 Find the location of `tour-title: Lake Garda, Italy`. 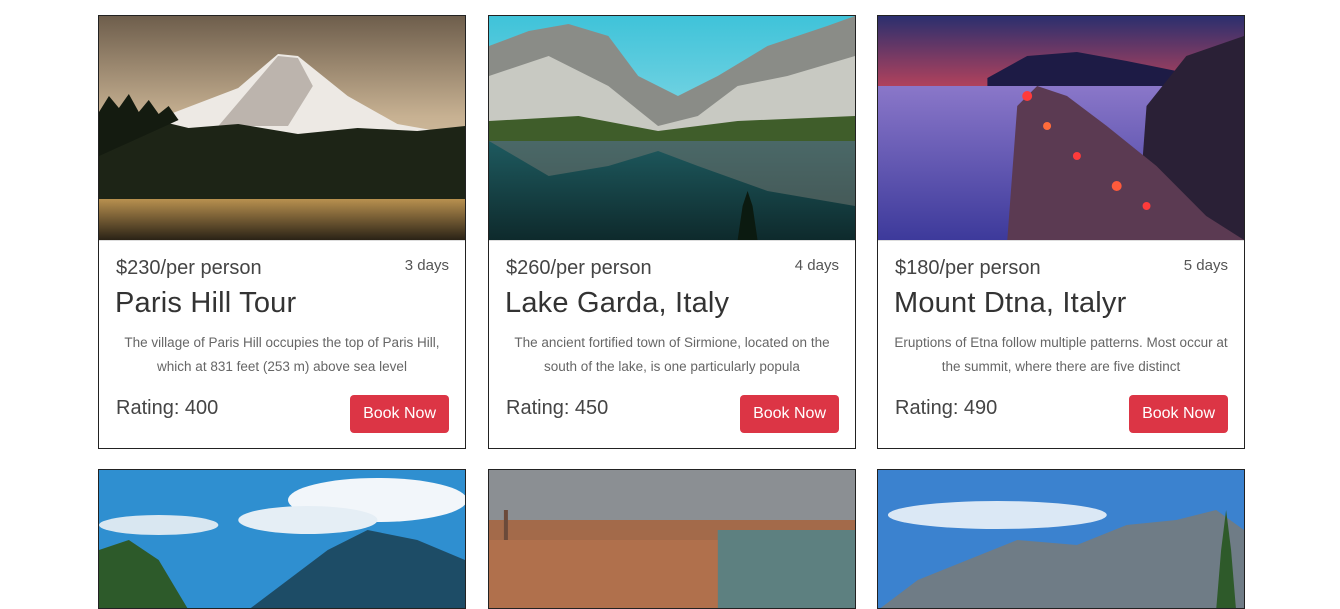

tour-title: Lake Garda, Italy is located at coordinates (617, 303).